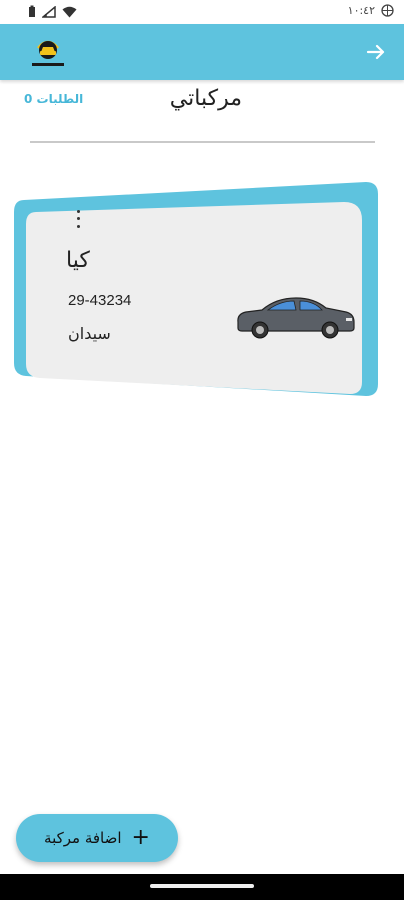 The height and width of the screenshot is (900, 404). I want to click on status-icons, so click(52, 11).